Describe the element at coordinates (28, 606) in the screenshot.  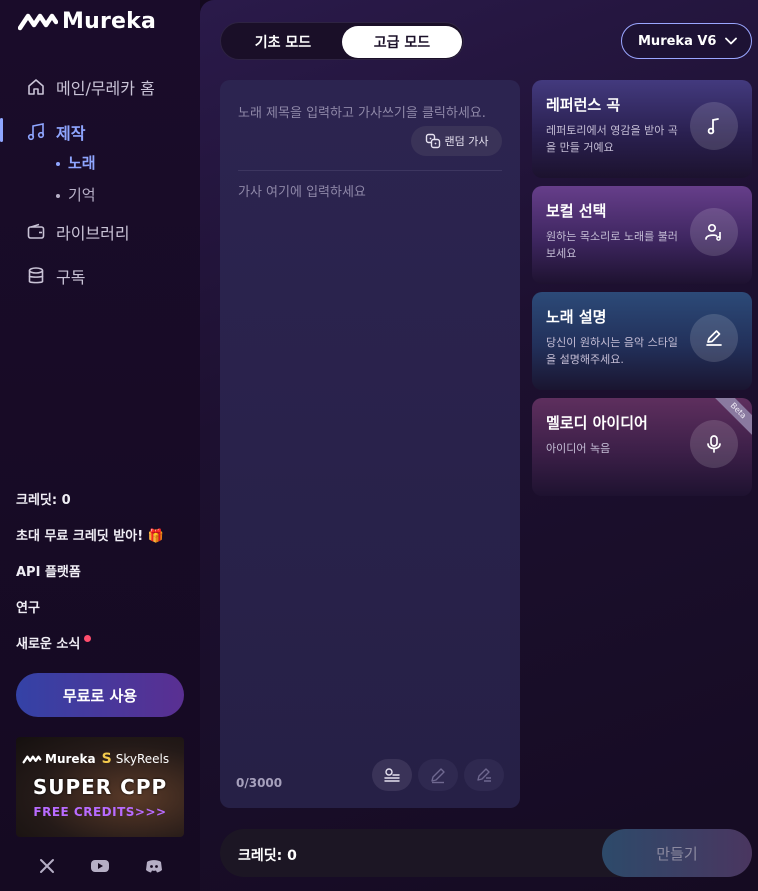
I see `research-link: 연구` at that location.